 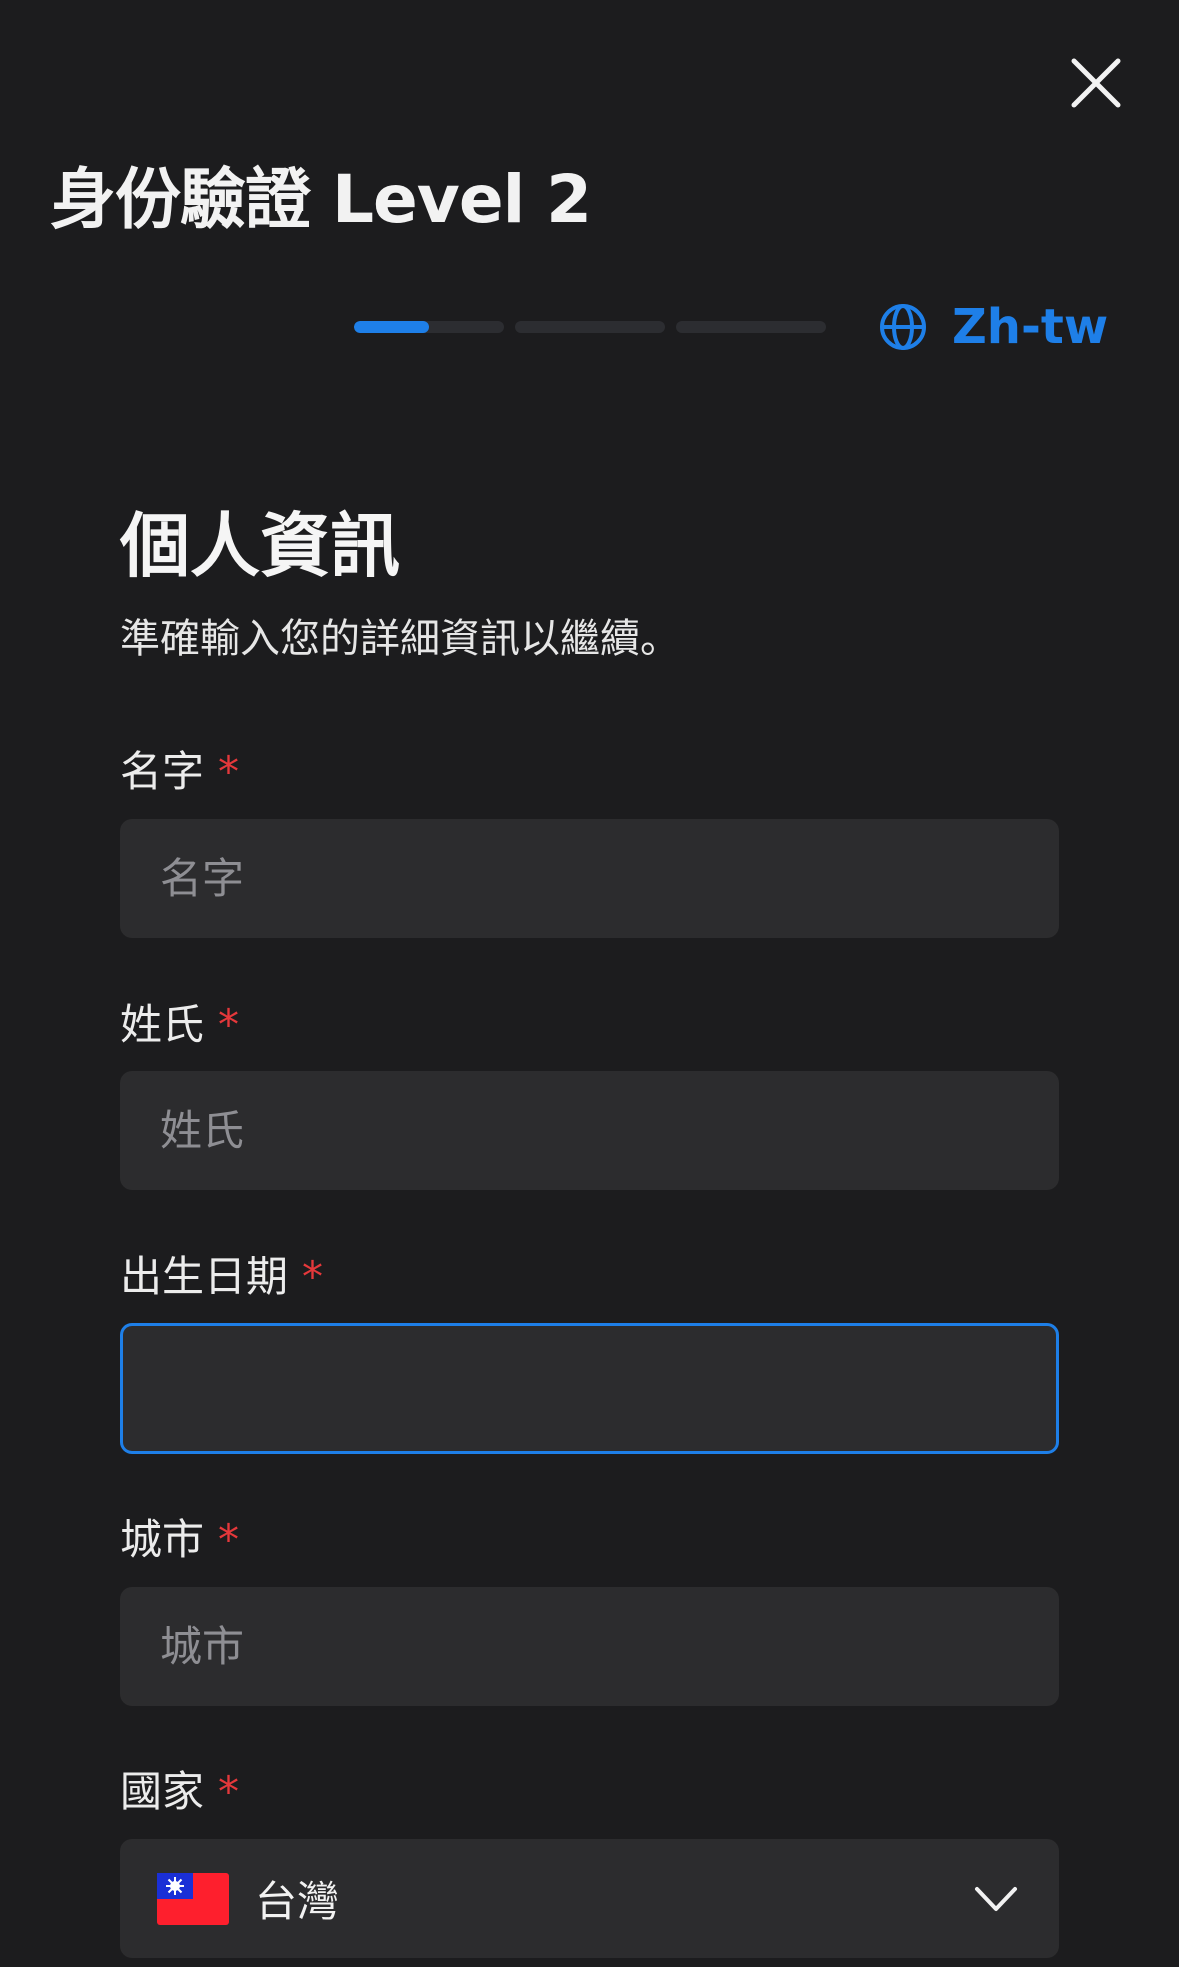 What do you see at coordinates (903, 327) in the screenshot?
I see `globe-icon` at bounding box center [903, 327].